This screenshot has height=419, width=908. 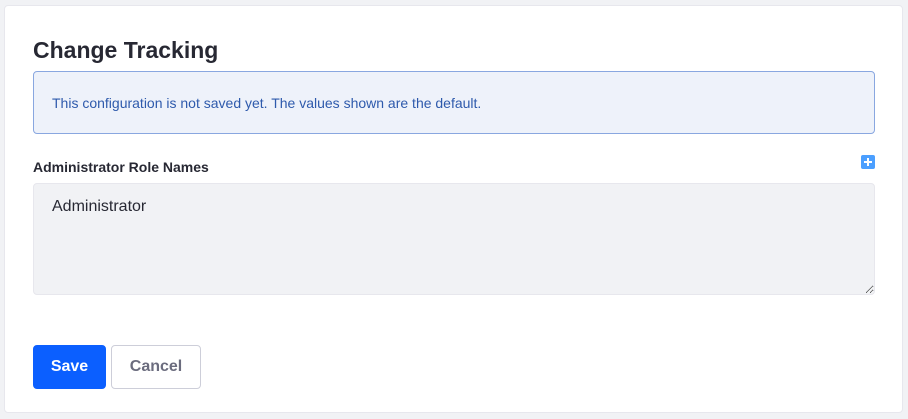 I want to click on save-button: Save, so click(x=69, y=367).